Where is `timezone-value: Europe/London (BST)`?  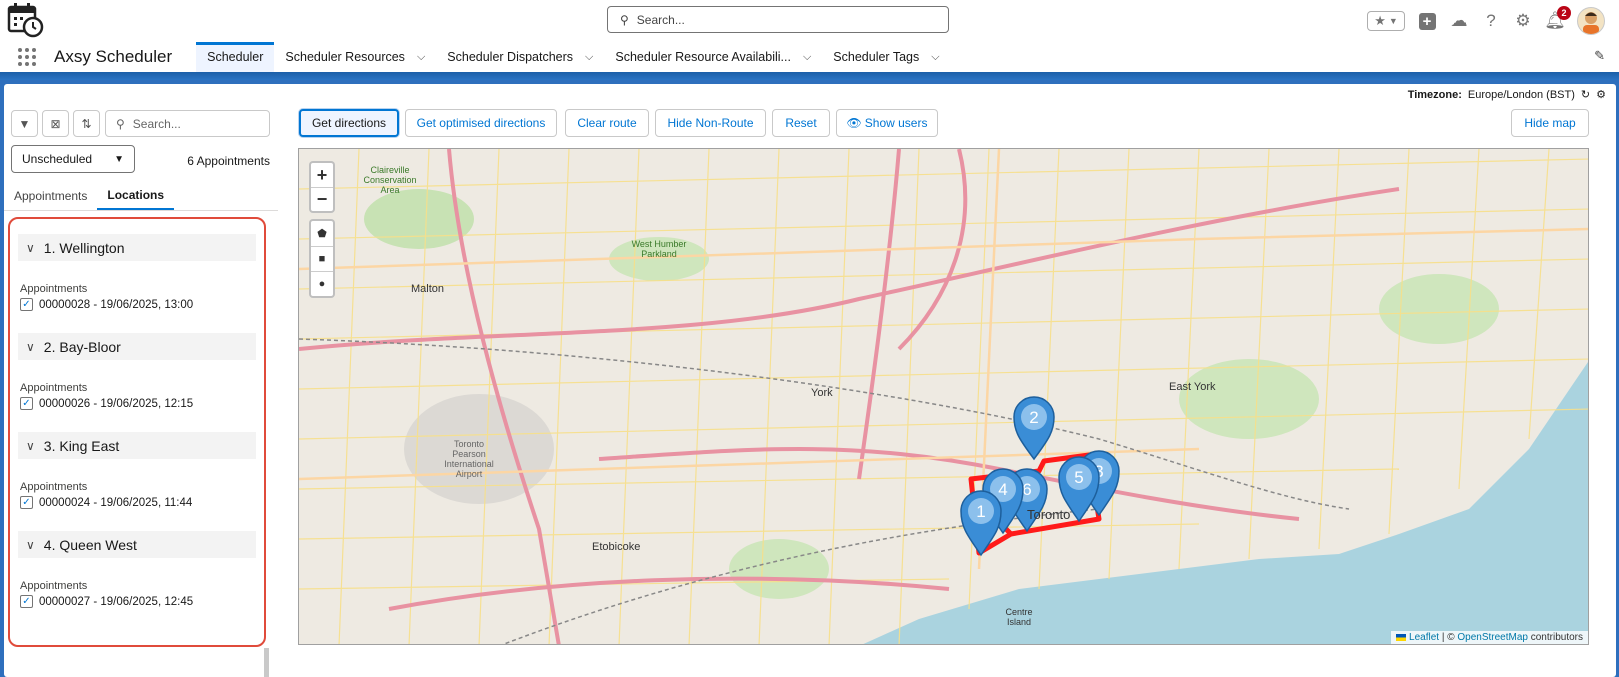
timezone-value: Europe/London (BST) is located at coordinates (1521, 94).